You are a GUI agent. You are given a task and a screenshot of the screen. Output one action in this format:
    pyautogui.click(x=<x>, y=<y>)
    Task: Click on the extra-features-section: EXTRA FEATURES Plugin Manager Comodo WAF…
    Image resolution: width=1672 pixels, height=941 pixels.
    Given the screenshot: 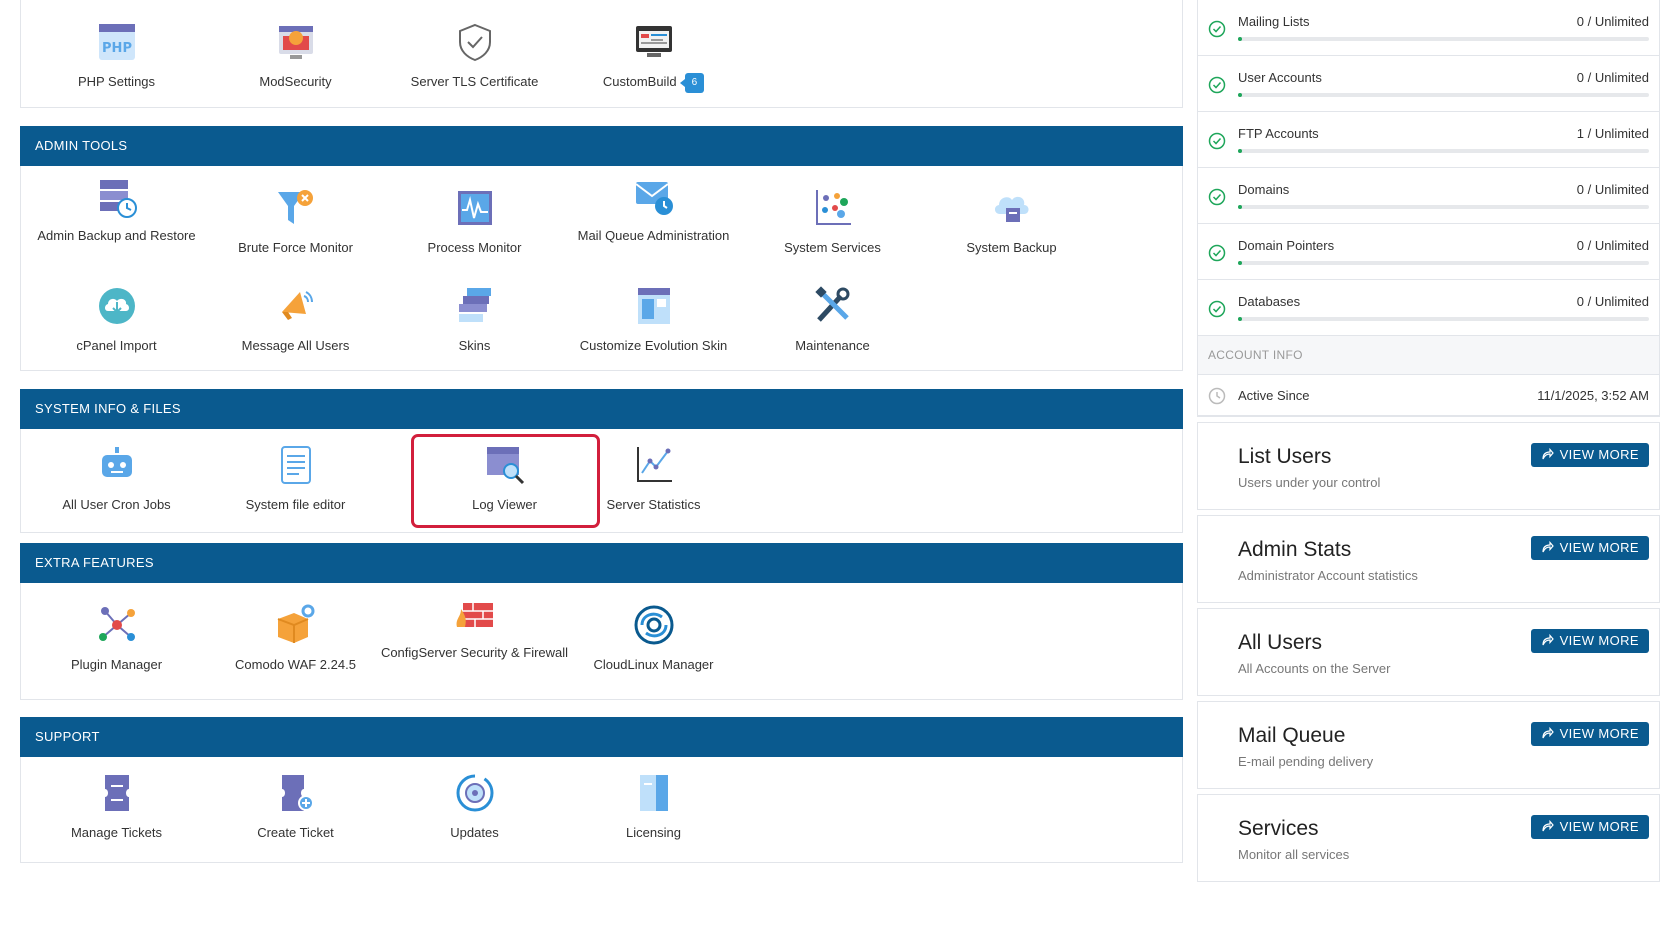 What is the action you would take?
    pyautogui.click(x=601, y=621)
    